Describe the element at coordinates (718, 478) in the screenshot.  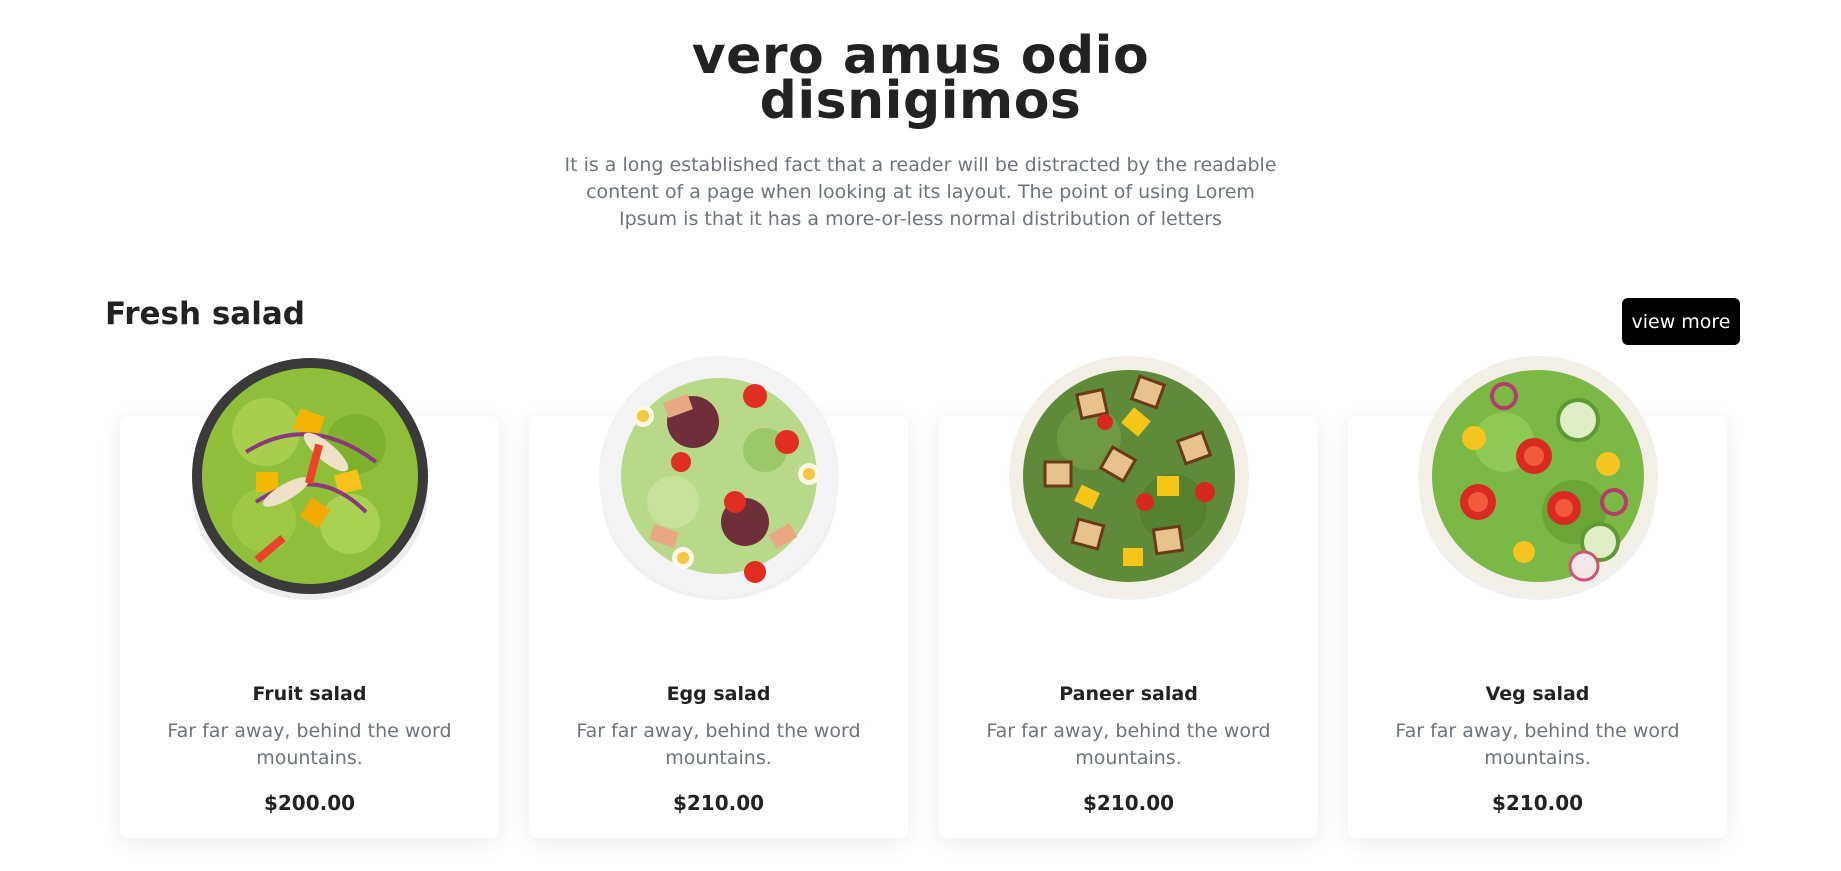
I see `egg-salad-image` at that location.